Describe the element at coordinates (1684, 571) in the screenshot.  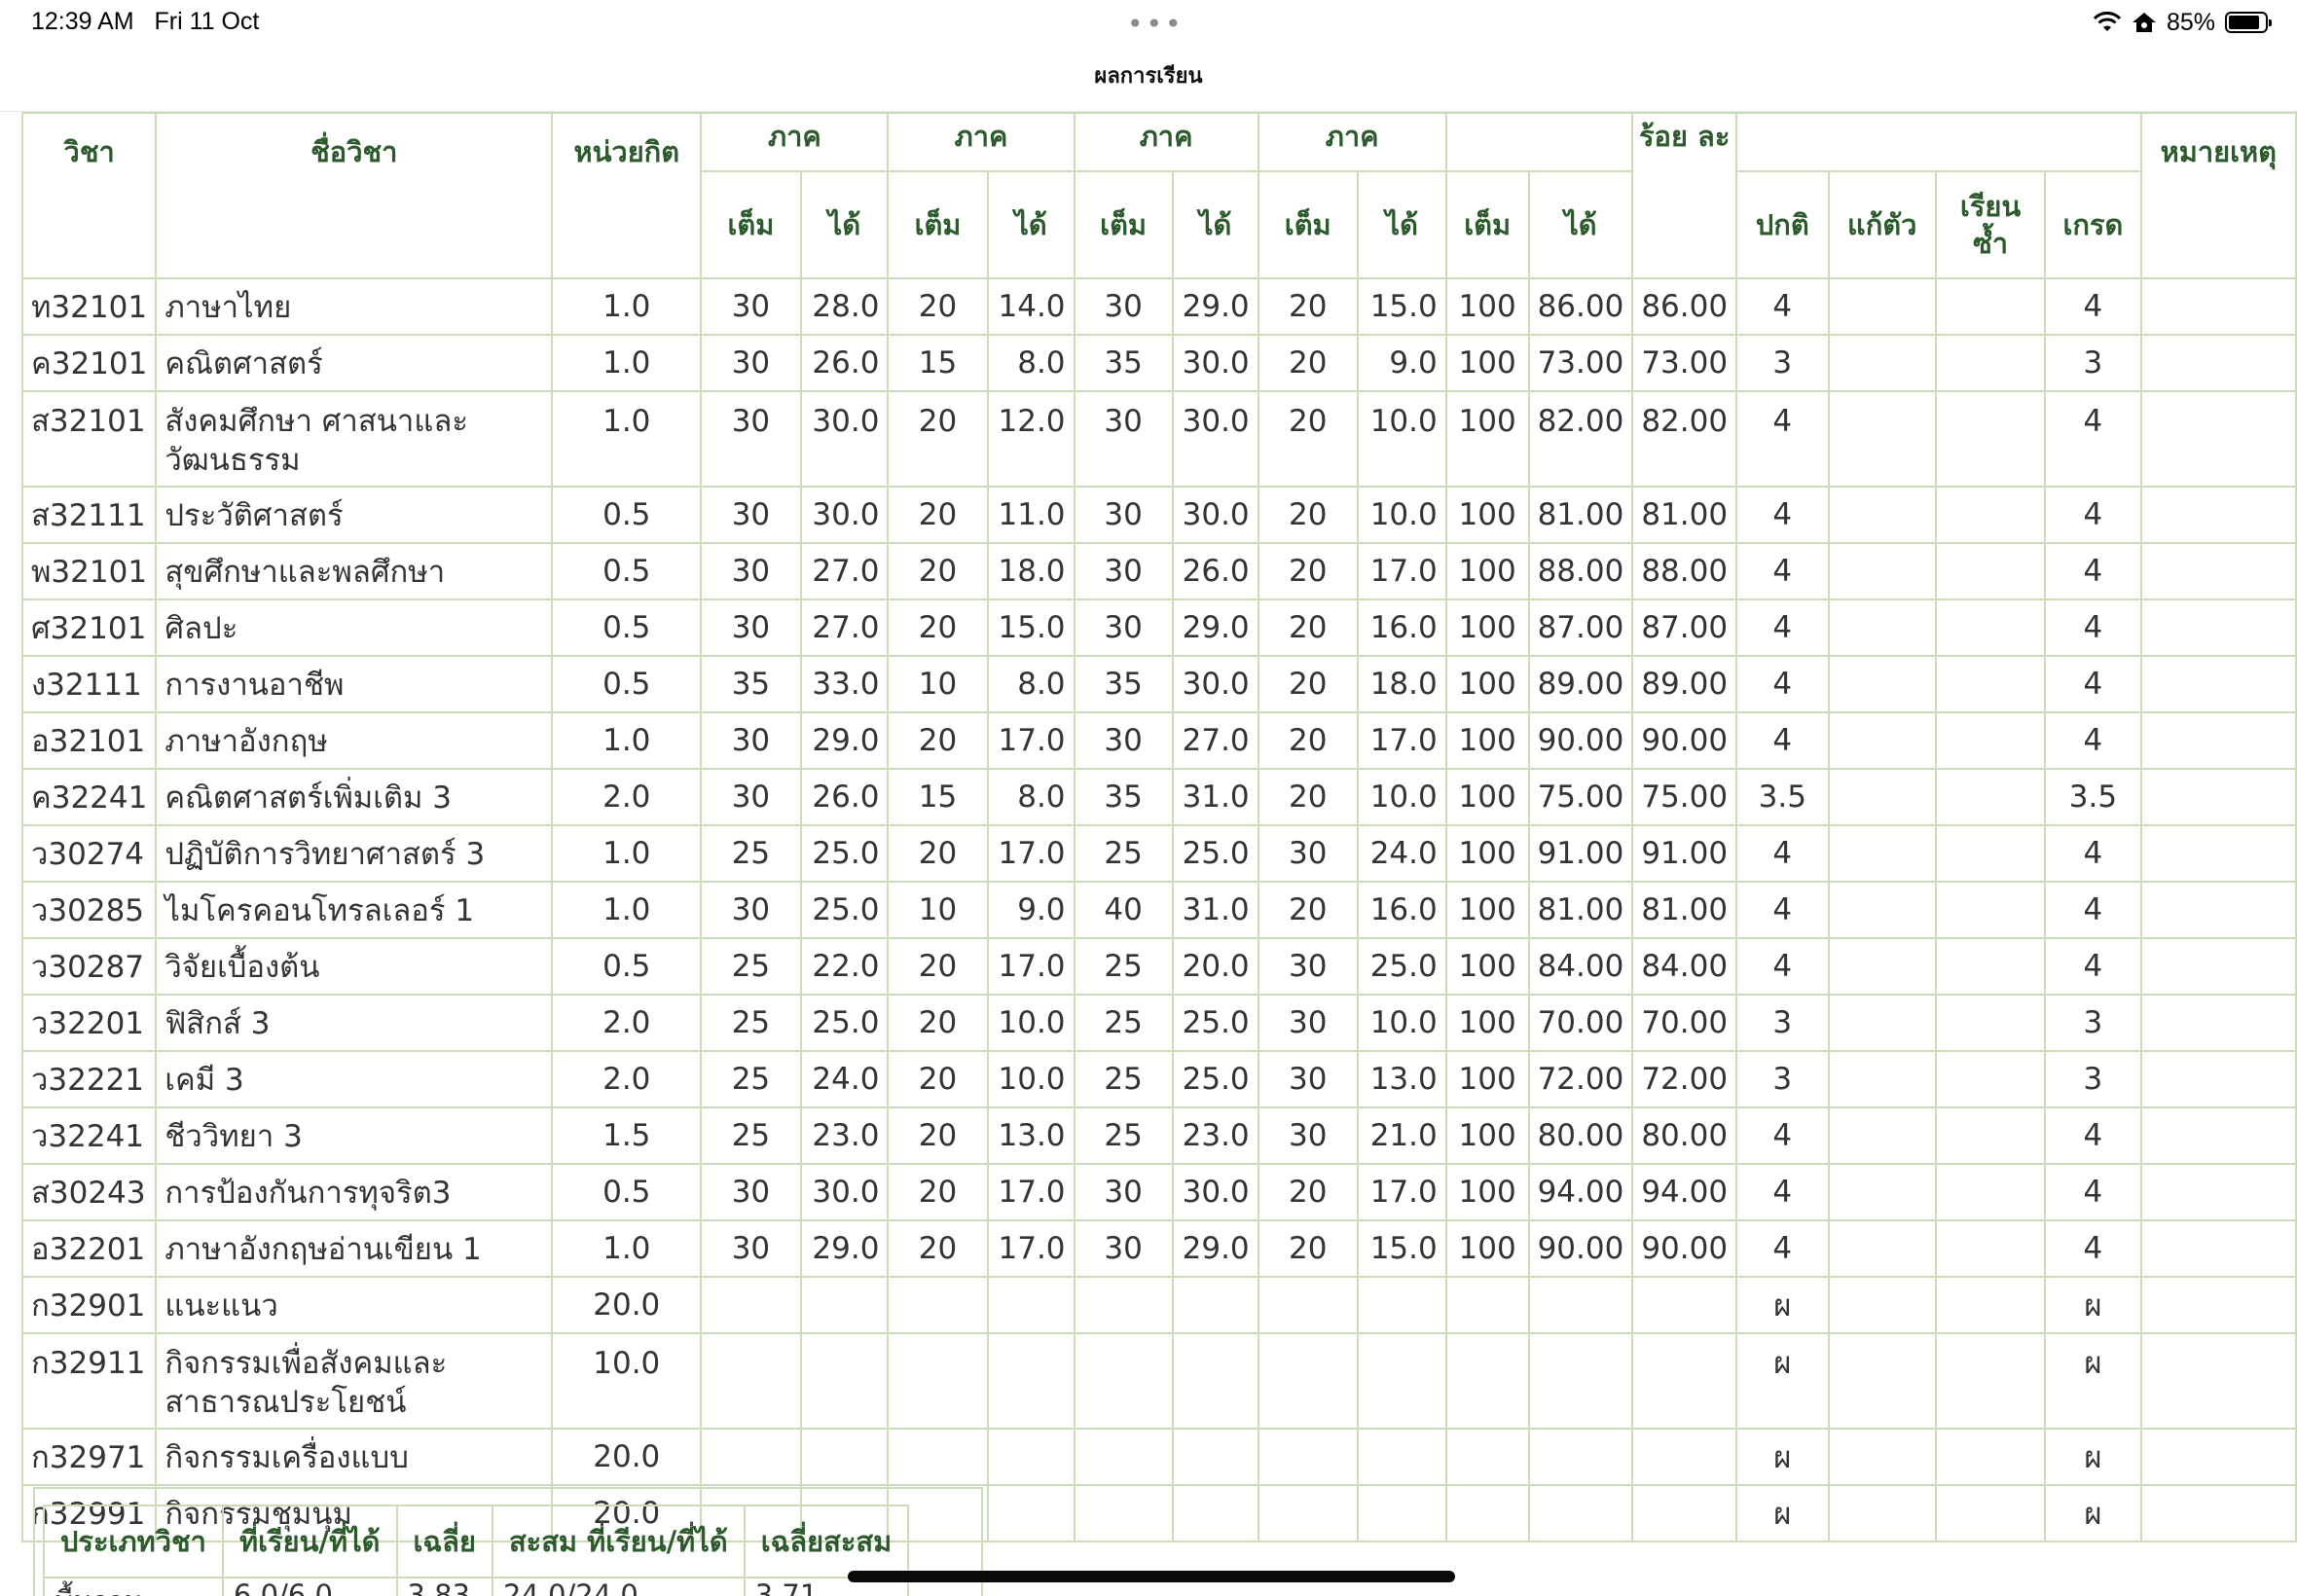
I see `cell-percent: 88.00` at that location.